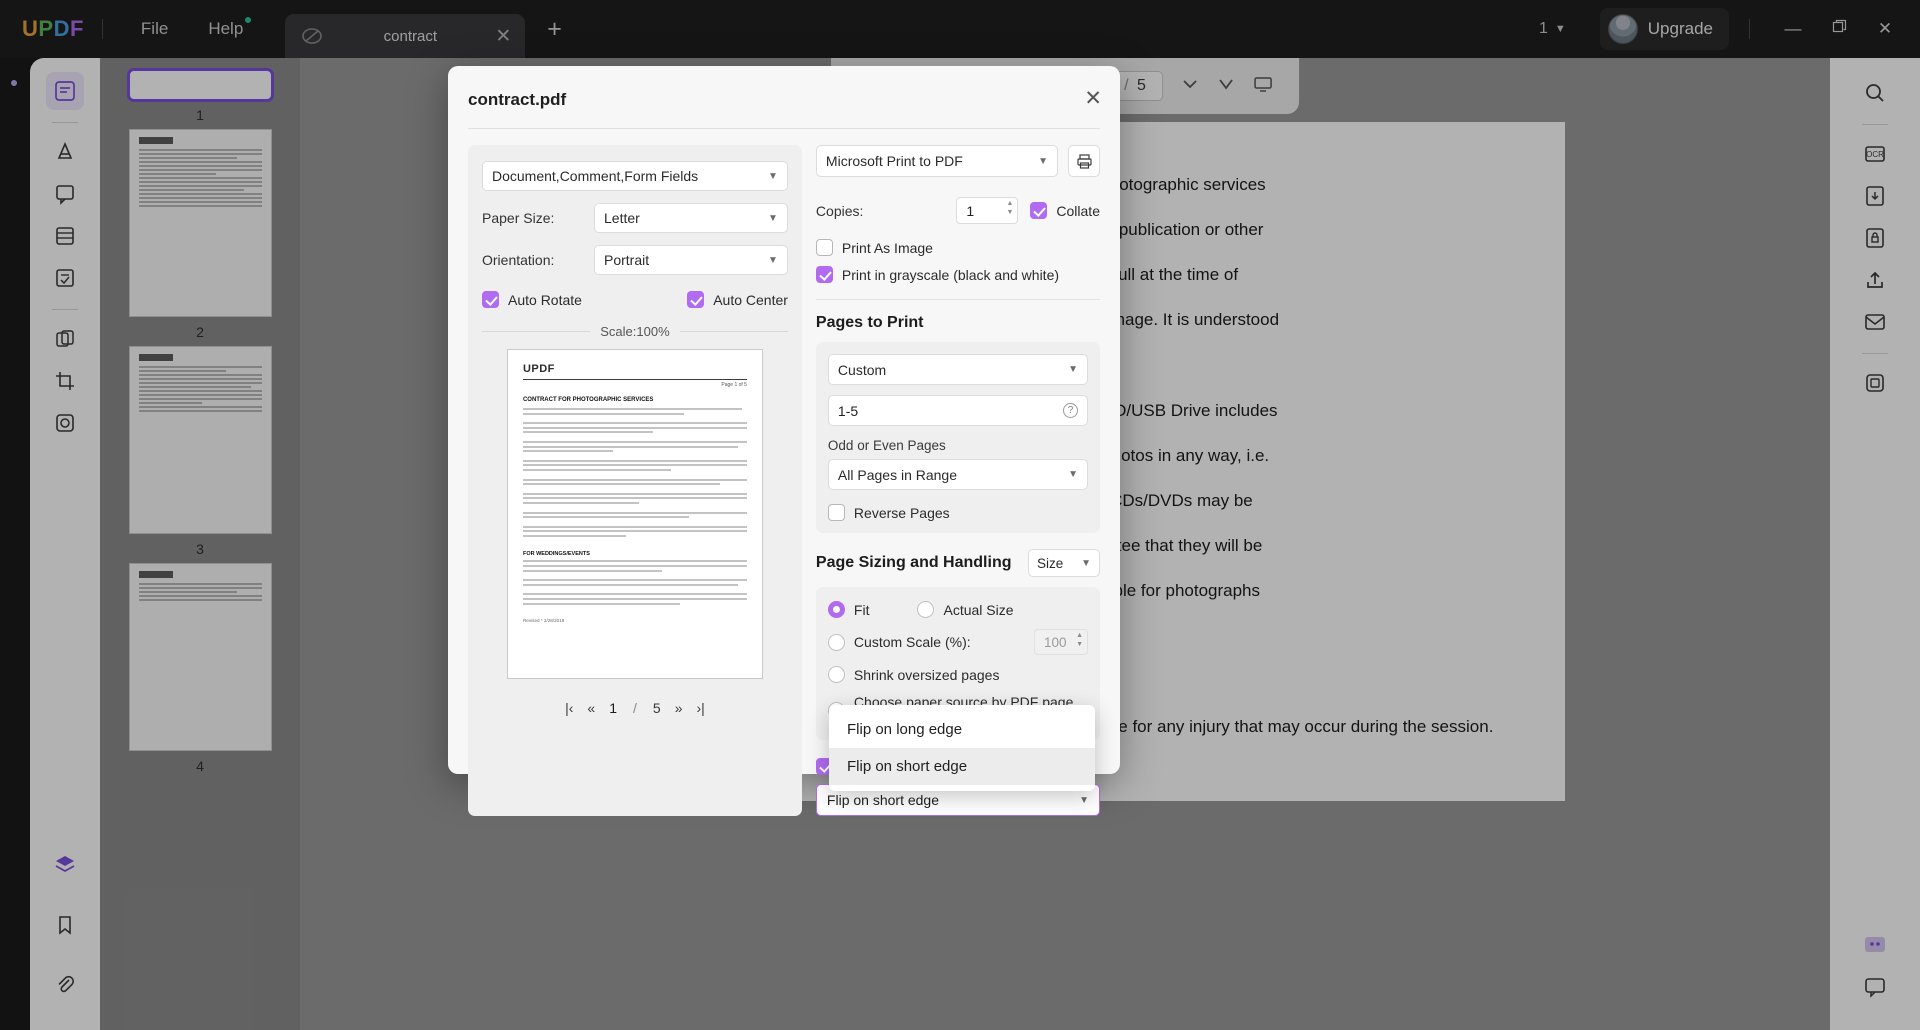 The image size is (1920, 1030). What do you see at coordinates (517, 99) in the screenshot?
I see `dialog-title: contract.pdf` at bounding box center [517, 99].